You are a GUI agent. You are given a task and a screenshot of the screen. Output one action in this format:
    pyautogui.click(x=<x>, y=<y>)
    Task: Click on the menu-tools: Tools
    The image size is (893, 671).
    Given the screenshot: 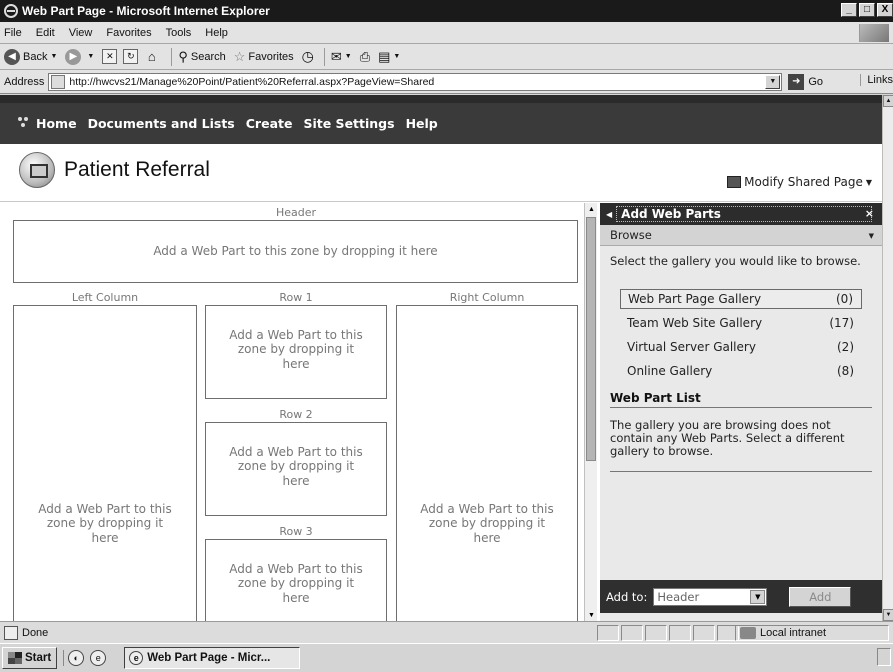 What is the action you would take?
    pyautogui.click(x=179, y=33)
    